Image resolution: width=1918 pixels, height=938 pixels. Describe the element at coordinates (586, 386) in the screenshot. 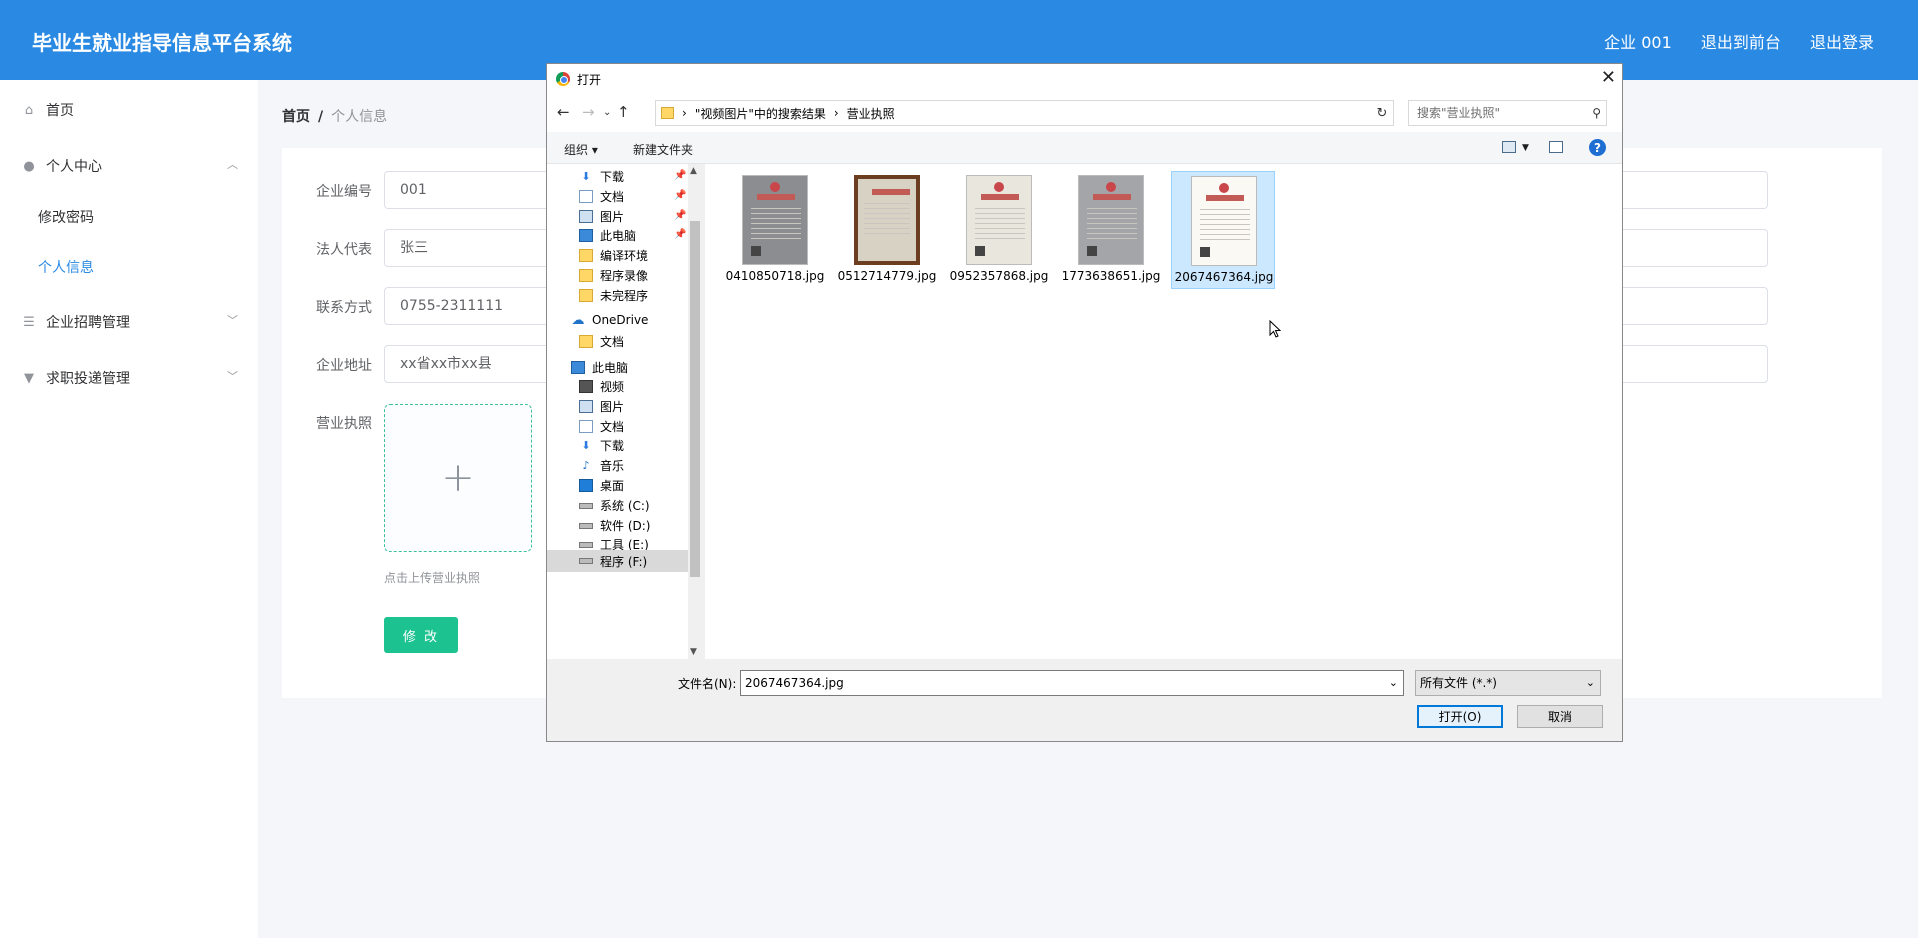

I see `video-icon` at that location.